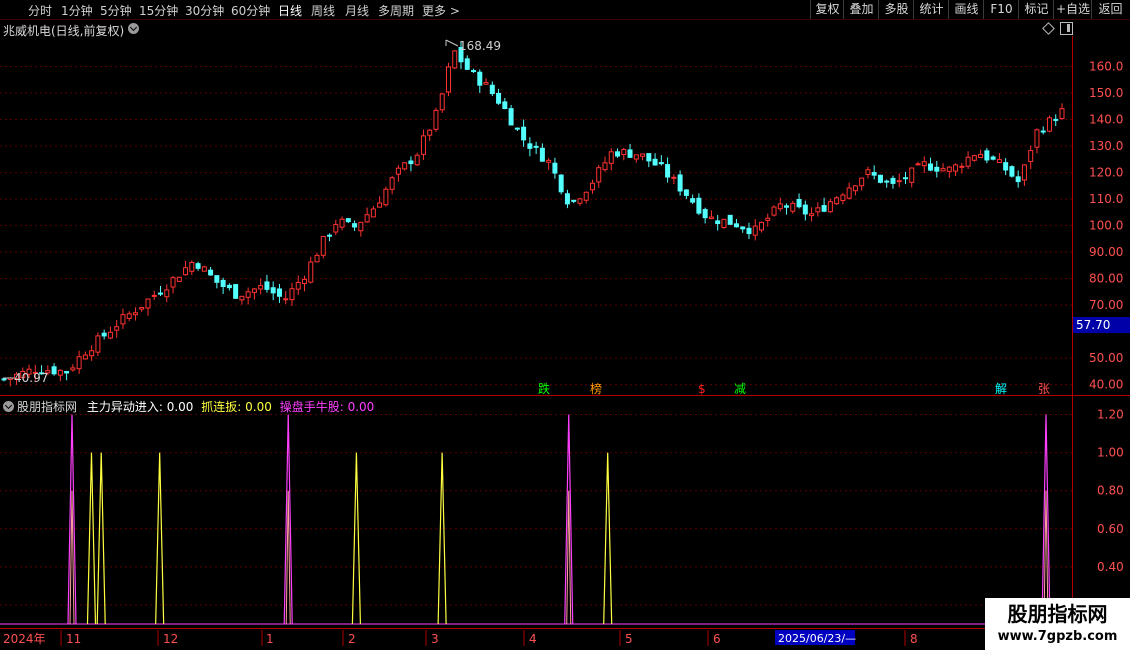 The image size is (1130, 650). What do you see at coordinates (1110, 529) in the screenshot?
I see `indicator-tick: 0.60` at bounding box center [1110, 529].